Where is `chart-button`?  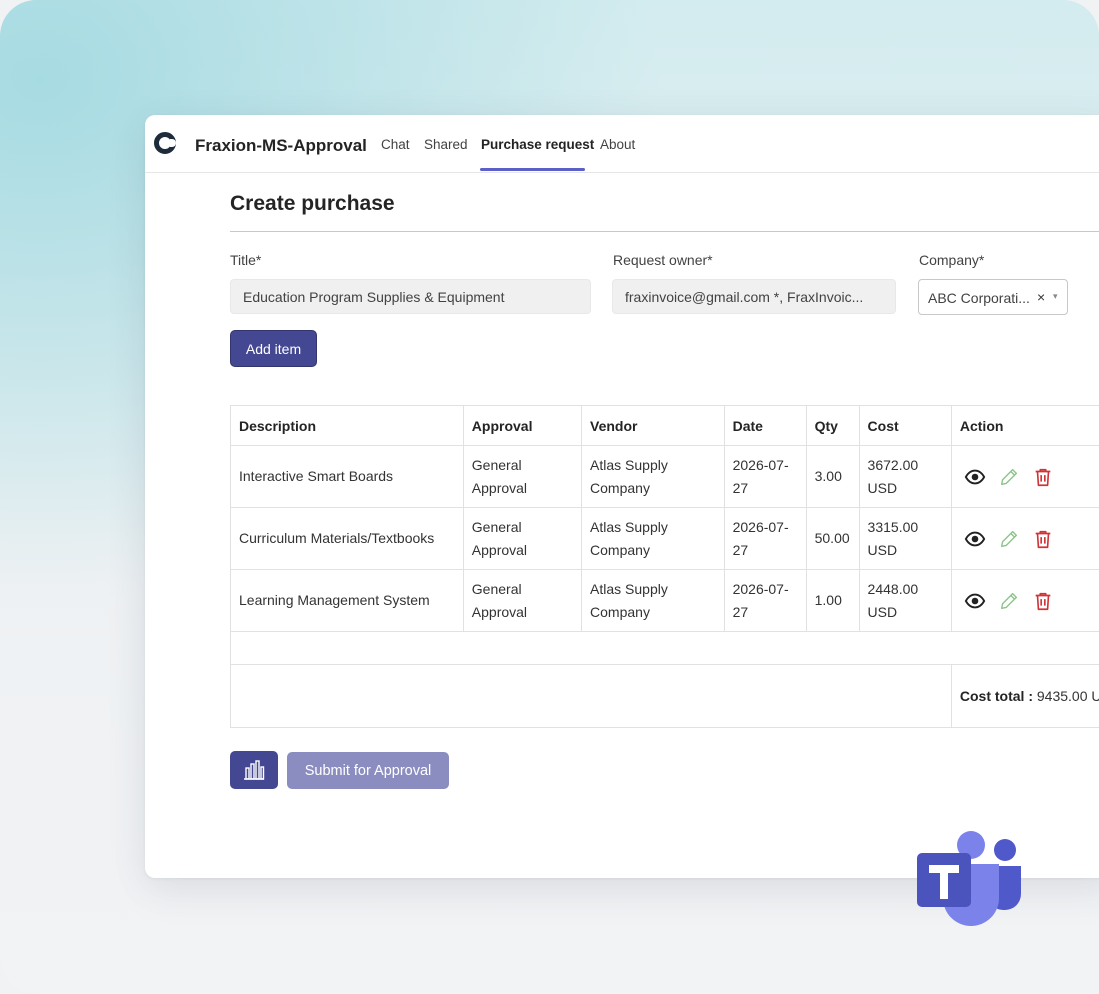 chart-button is located at coordinates (254, 770).